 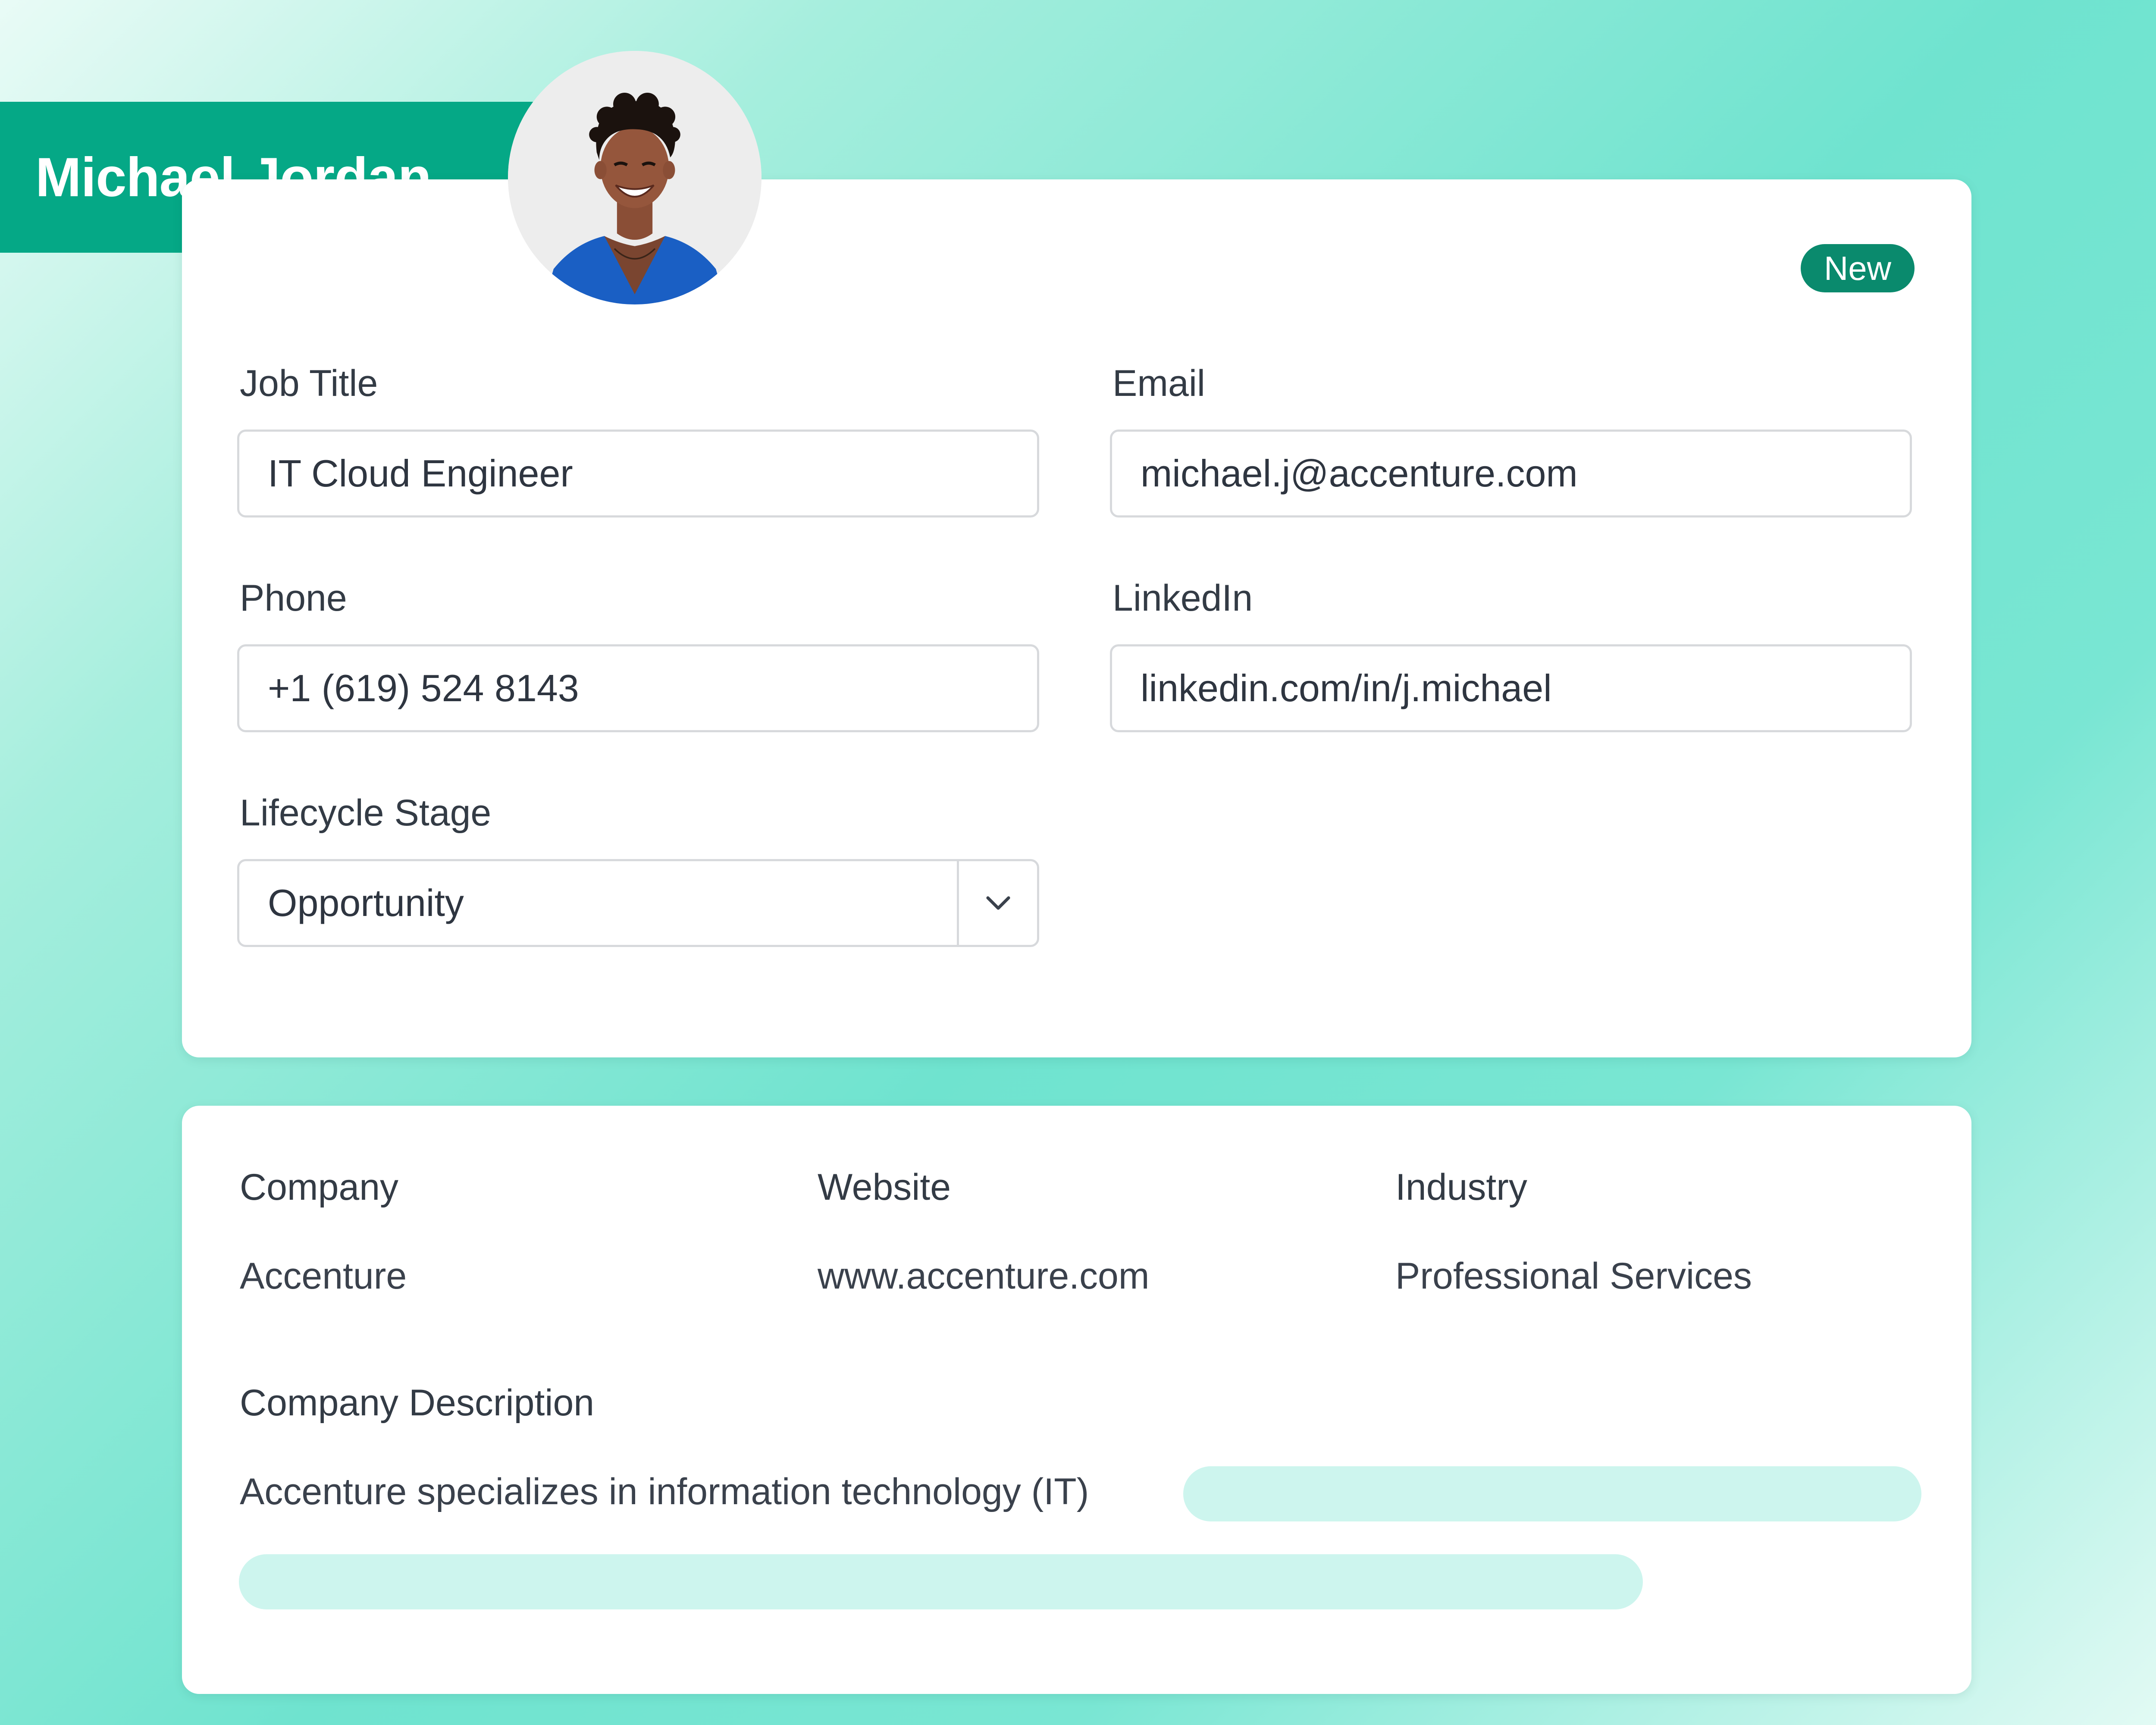 What do you see at coordinates (417, 1403) in the screenshot?
I see `company-description-label: Company Description` at bounding box center [417, 1403].